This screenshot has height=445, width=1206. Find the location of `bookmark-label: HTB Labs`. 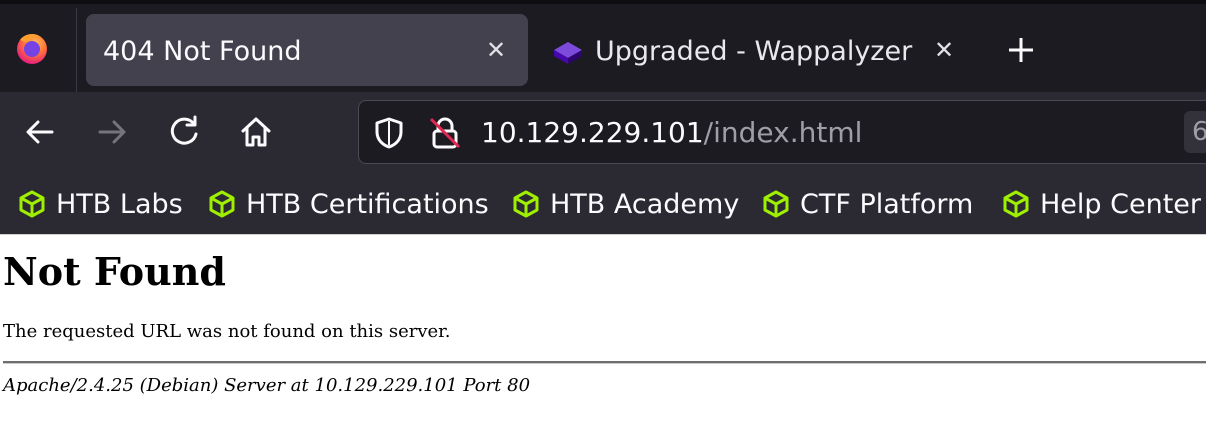

bookmark-label: HTB Labs is located at coordinates (119, 204).